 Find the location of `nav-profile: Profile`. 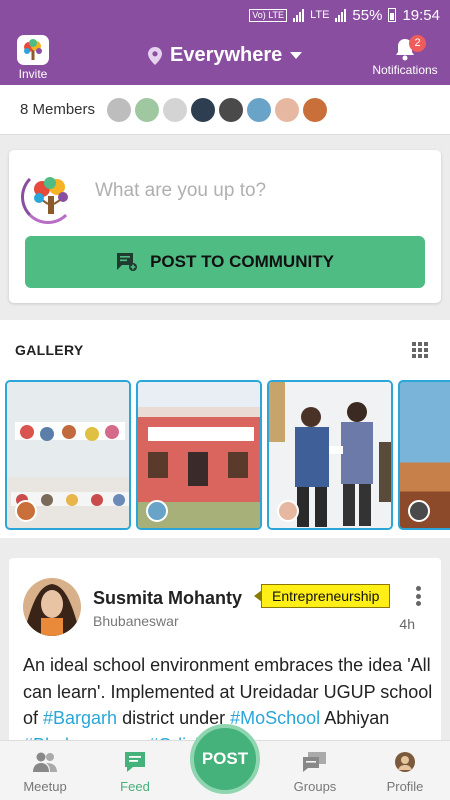

nav-profile: Profile is located at coordinates (405, 770).